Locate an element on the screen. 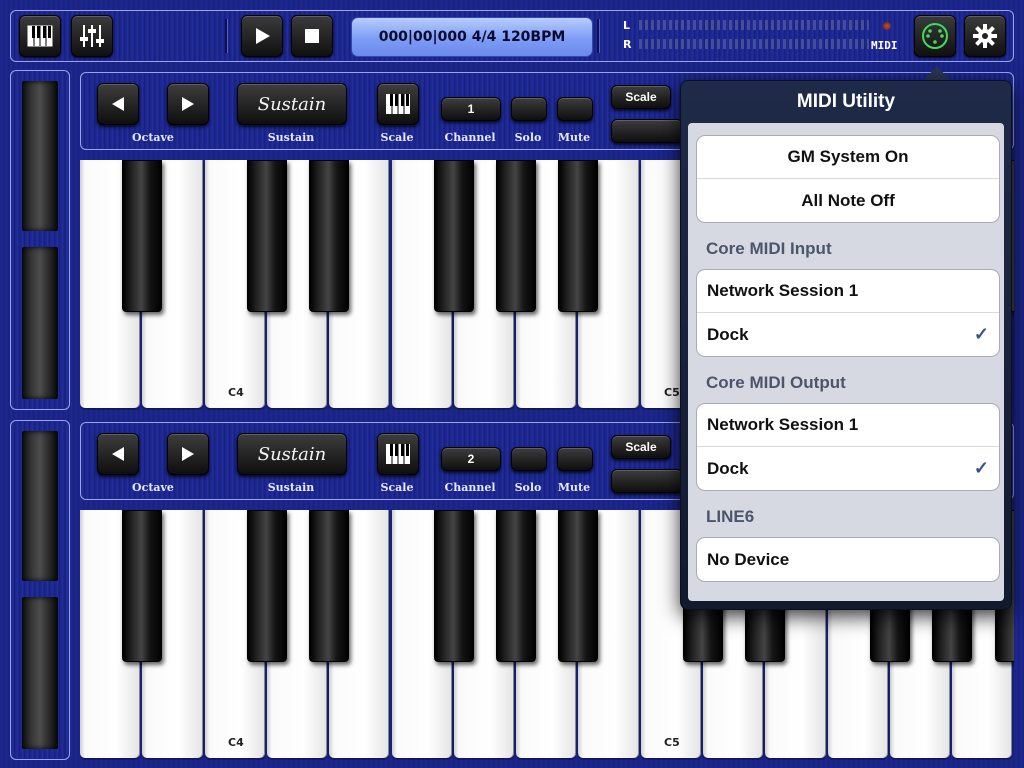 The width and height of the screenshot is (1024, 768). input-group: Network Session 1 Dock ✓ is located at coordinates (848, 313).